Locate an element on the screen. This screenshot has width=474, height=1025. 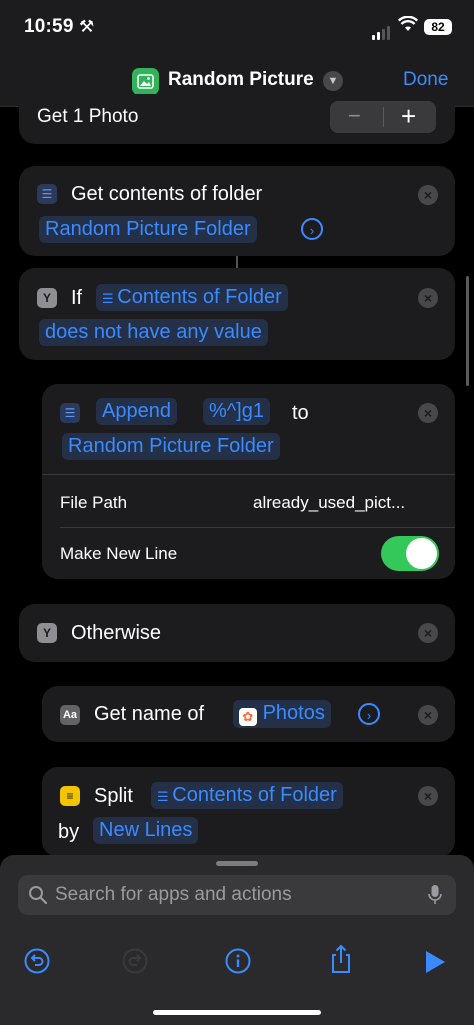
info-icon is located at coordinates (238, 963).